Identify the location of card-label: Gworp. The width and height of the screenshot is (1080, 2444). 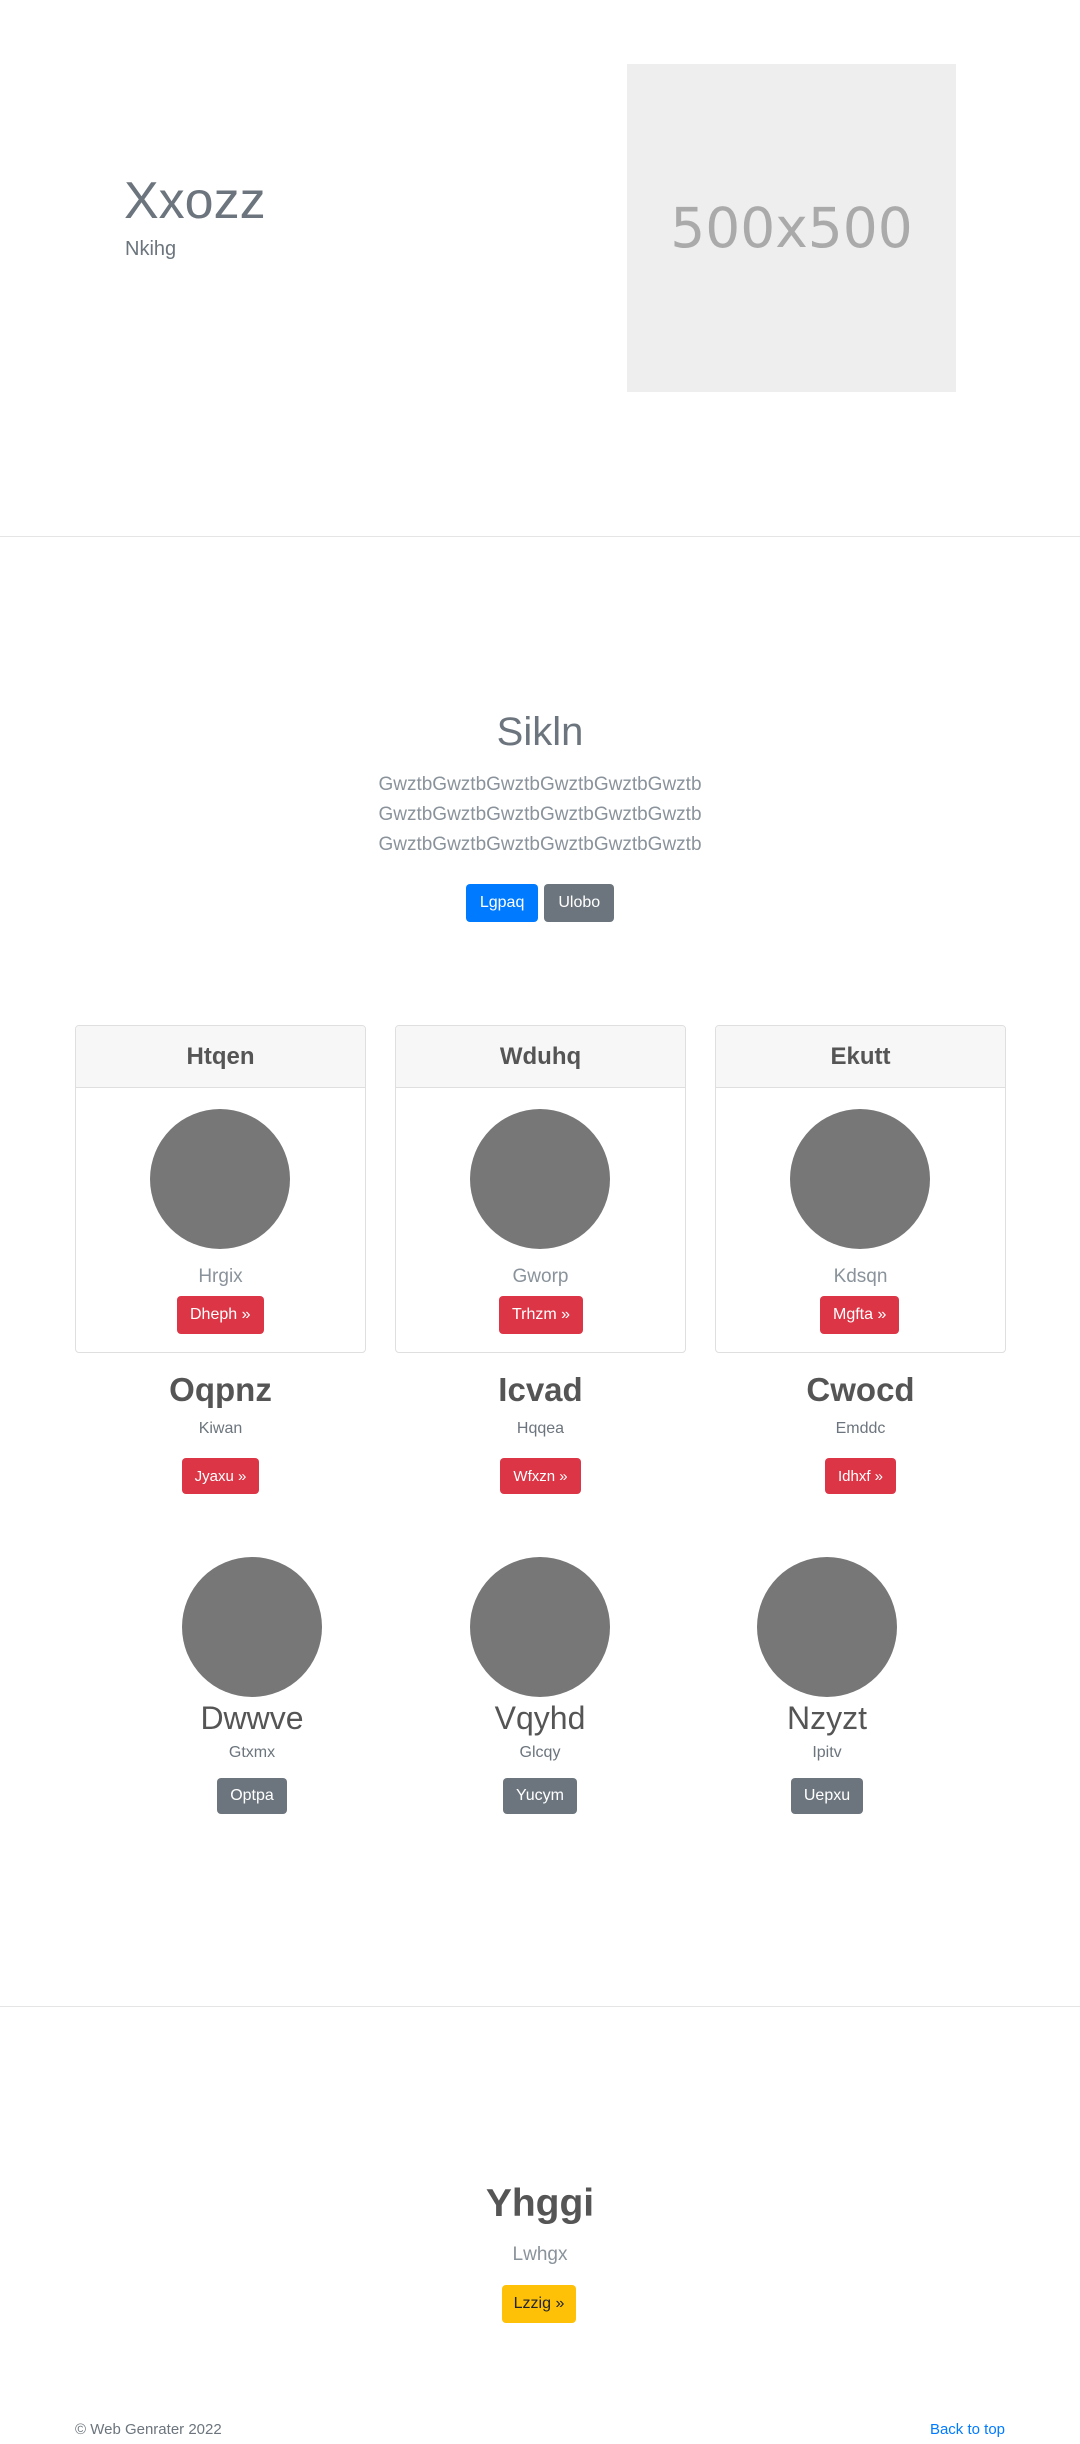
(540, 1276).